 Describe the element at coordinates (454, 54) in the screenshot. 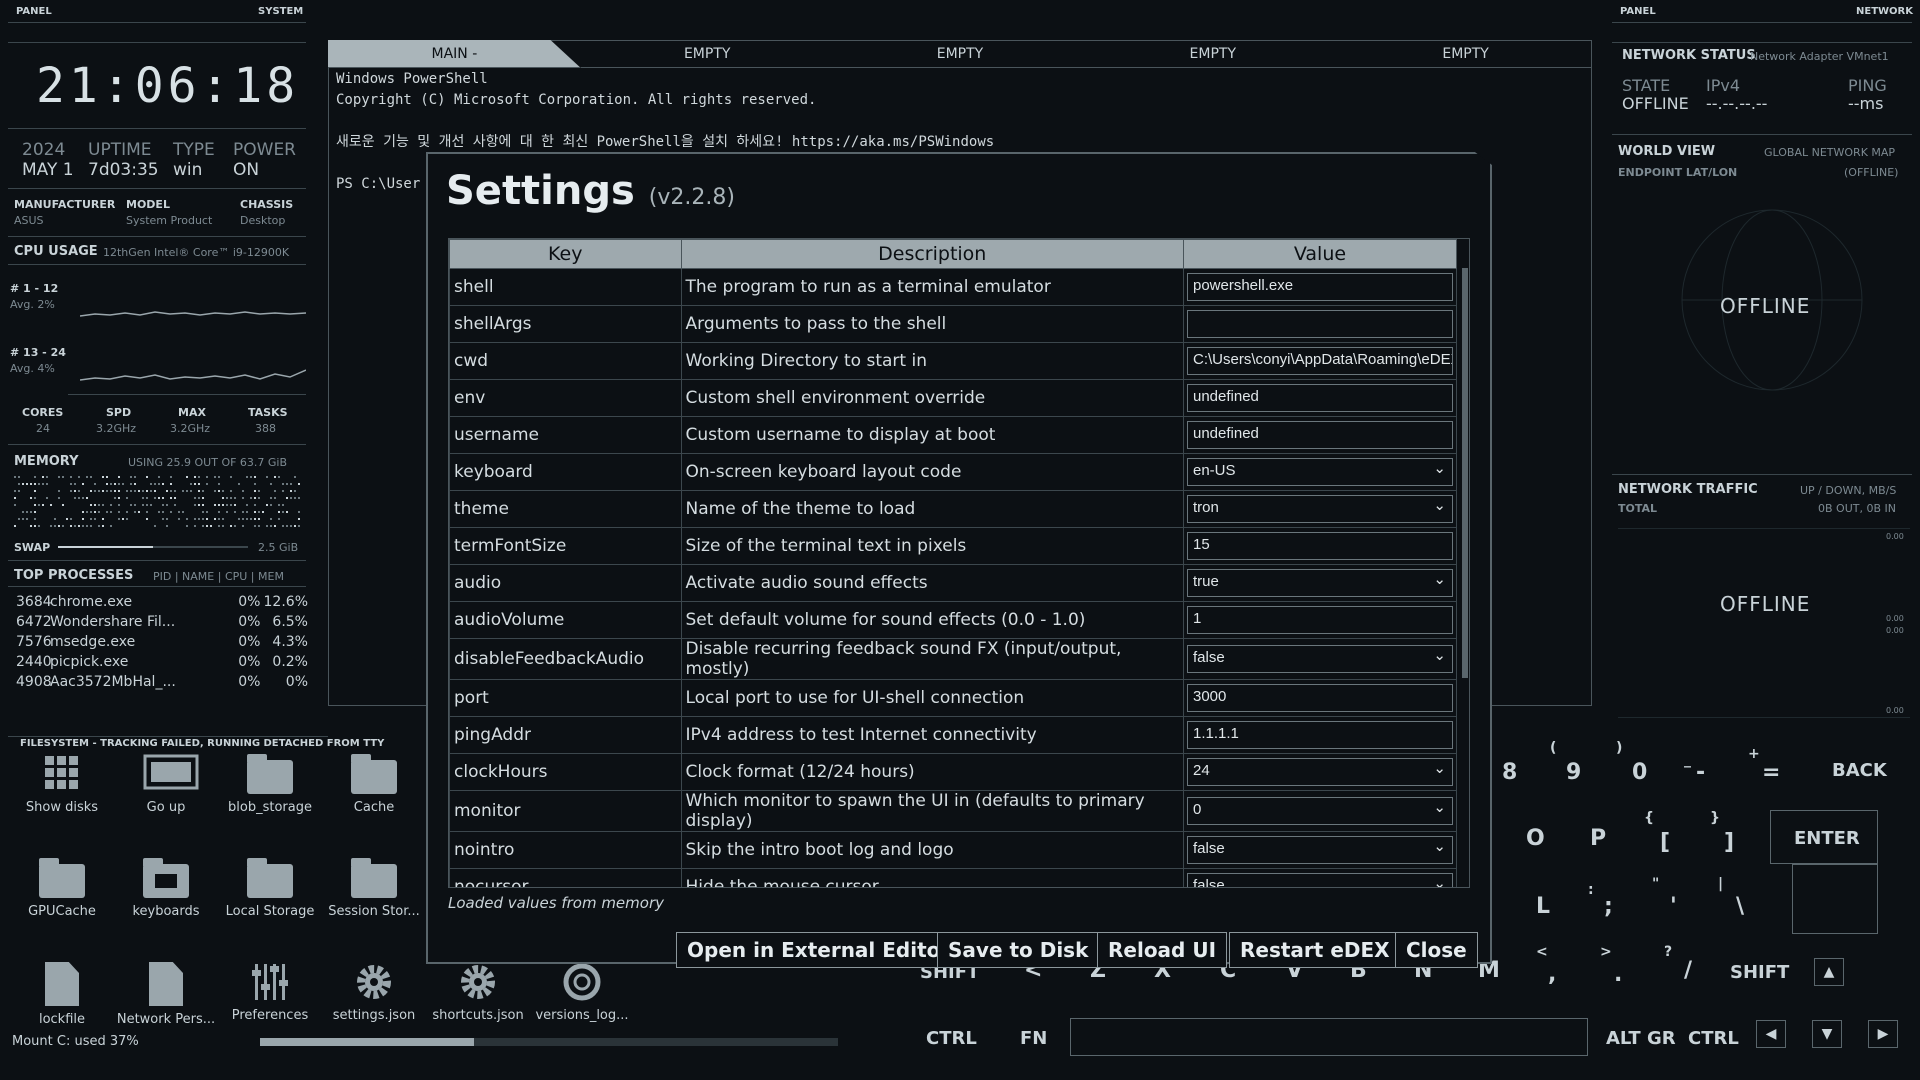

I see `tab-main: MAIN -` at that location.